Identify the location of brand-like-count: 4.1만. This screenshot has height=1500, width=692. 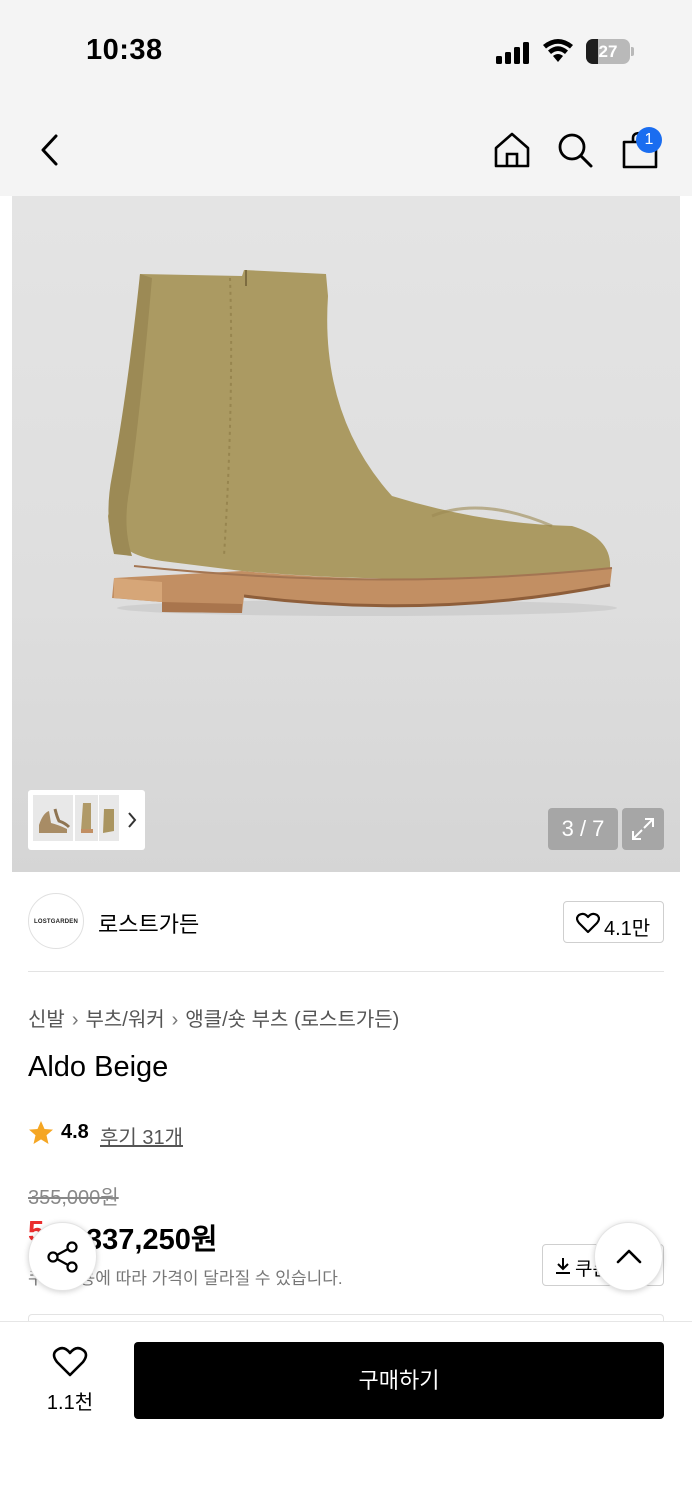
(627, 929).